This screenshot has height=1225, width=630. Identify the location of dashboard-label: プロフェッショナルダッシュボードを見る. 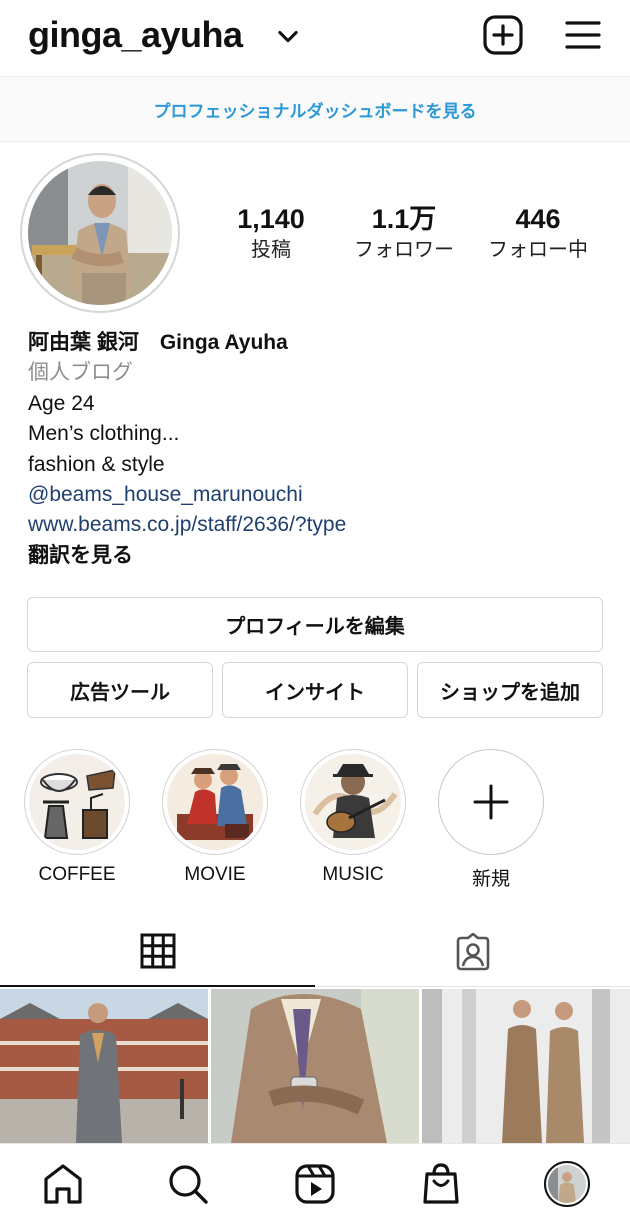
(315, 111).